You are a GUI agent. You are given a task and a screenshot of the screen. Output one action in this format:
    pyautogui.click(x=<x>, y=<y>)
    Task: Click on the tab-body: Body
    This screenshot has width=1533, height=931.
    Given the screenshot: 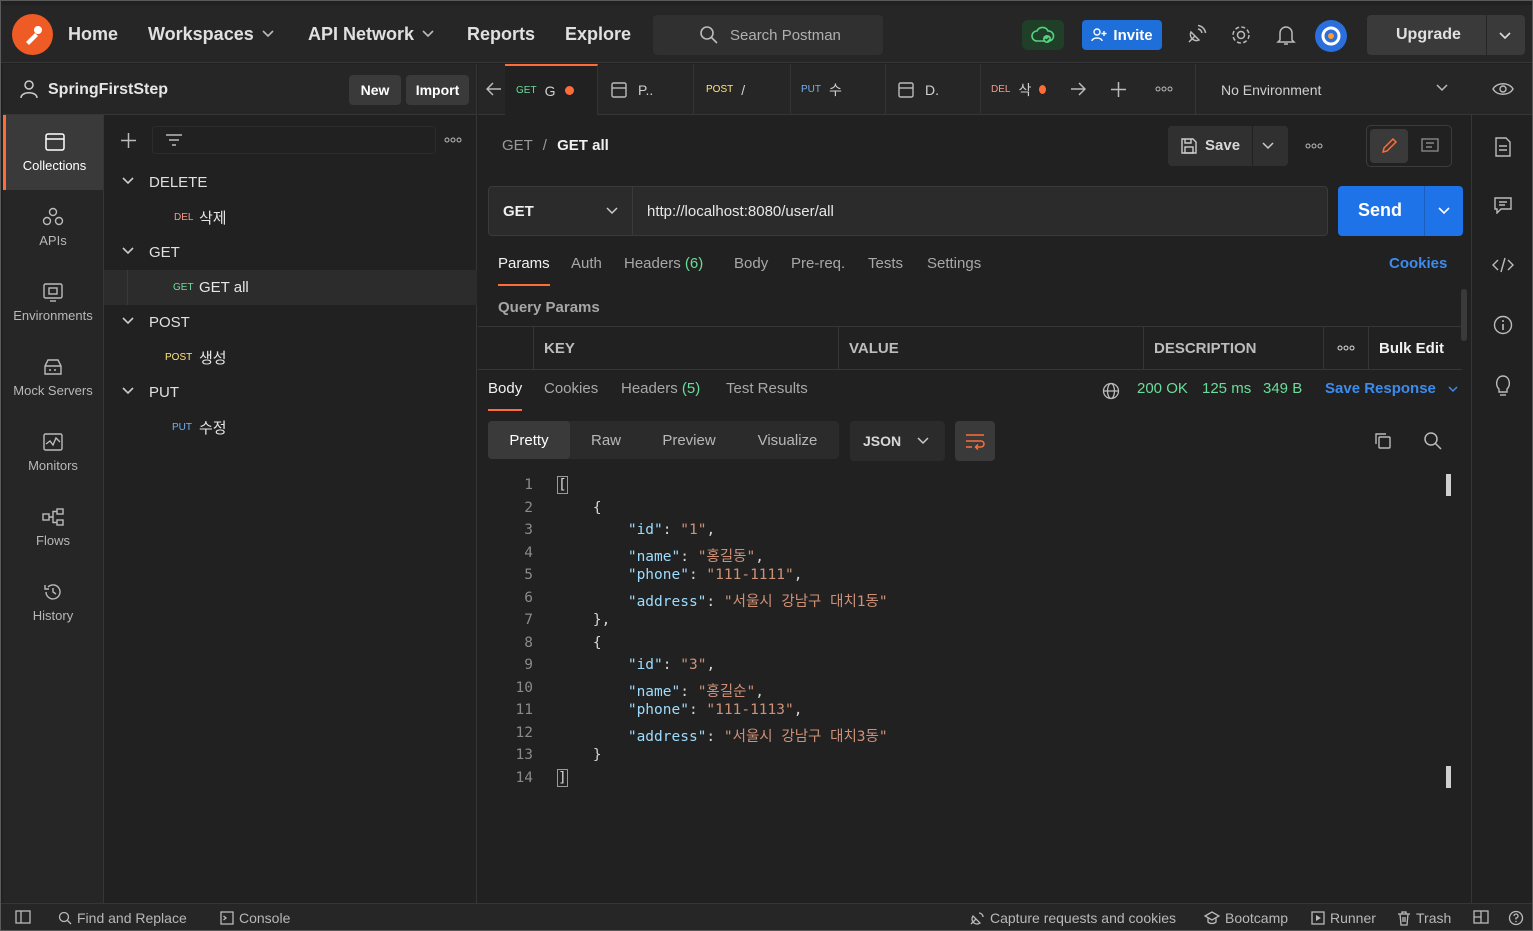 What is the action you would take?
    pyautogui.click(x=751, y=272)
    